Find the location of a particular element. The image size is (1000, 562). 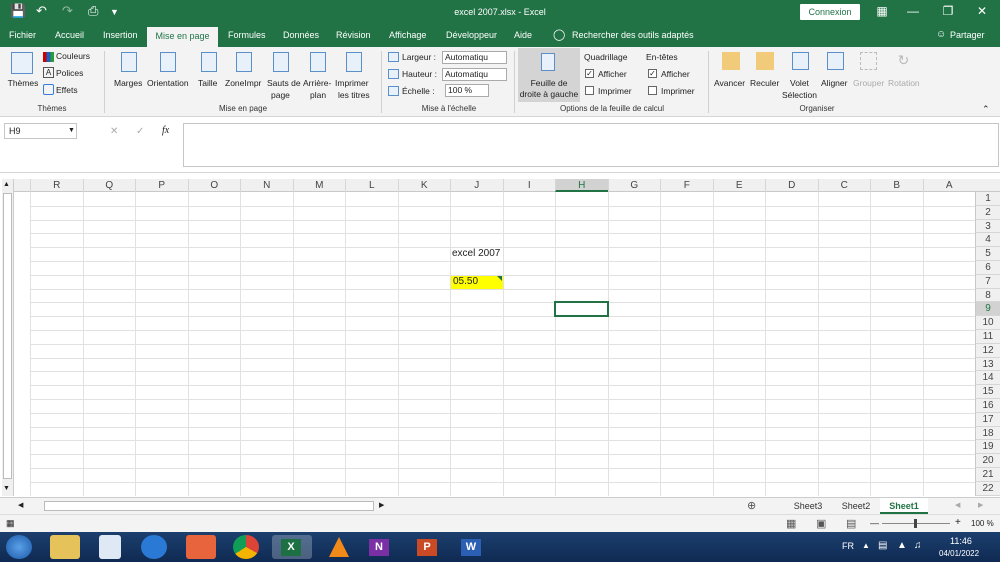

volet-button: Volet is located at coordinates (799, 83).